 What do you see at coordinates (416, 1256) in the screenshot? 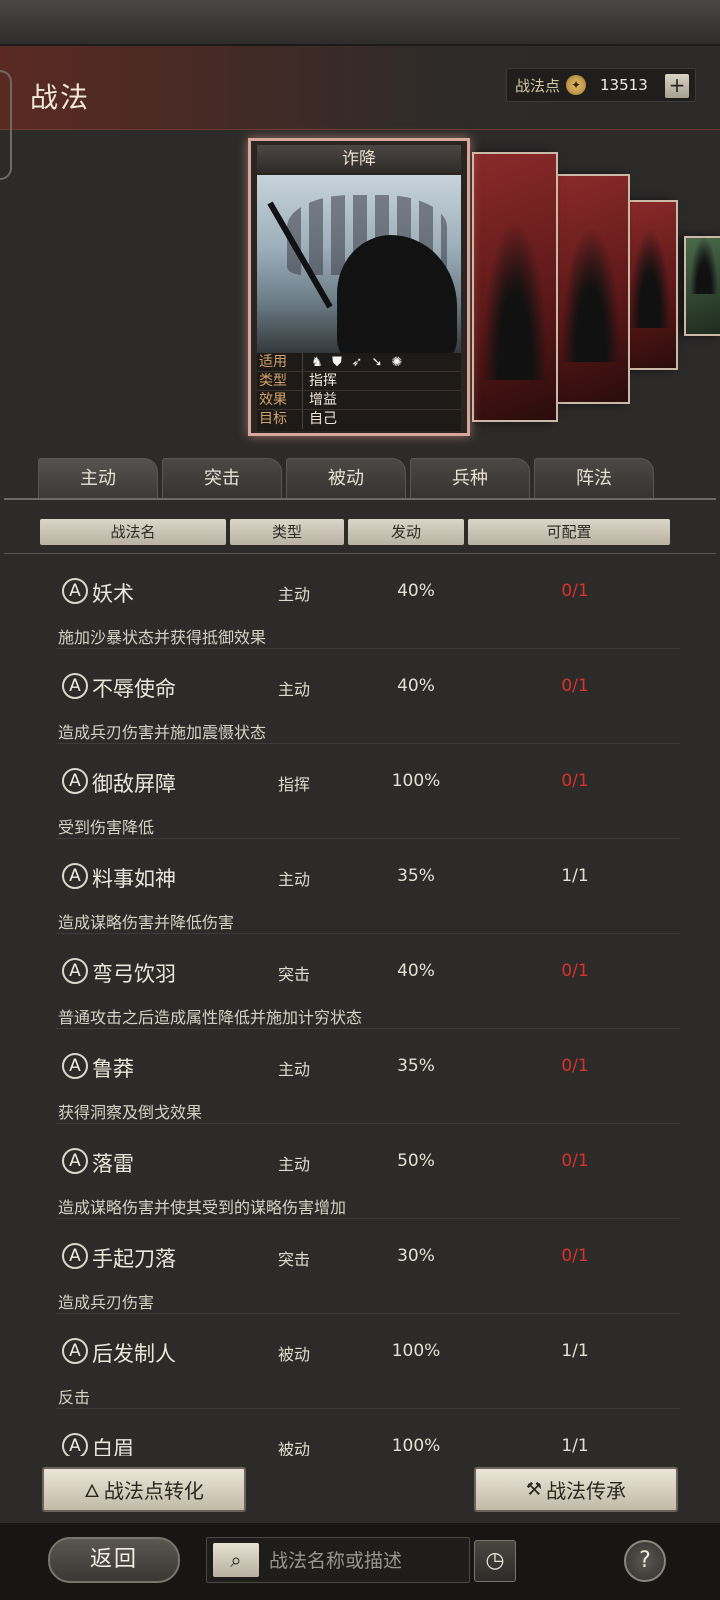
I see `tactic-rate: 30%` at bounding box center [416, 1256].